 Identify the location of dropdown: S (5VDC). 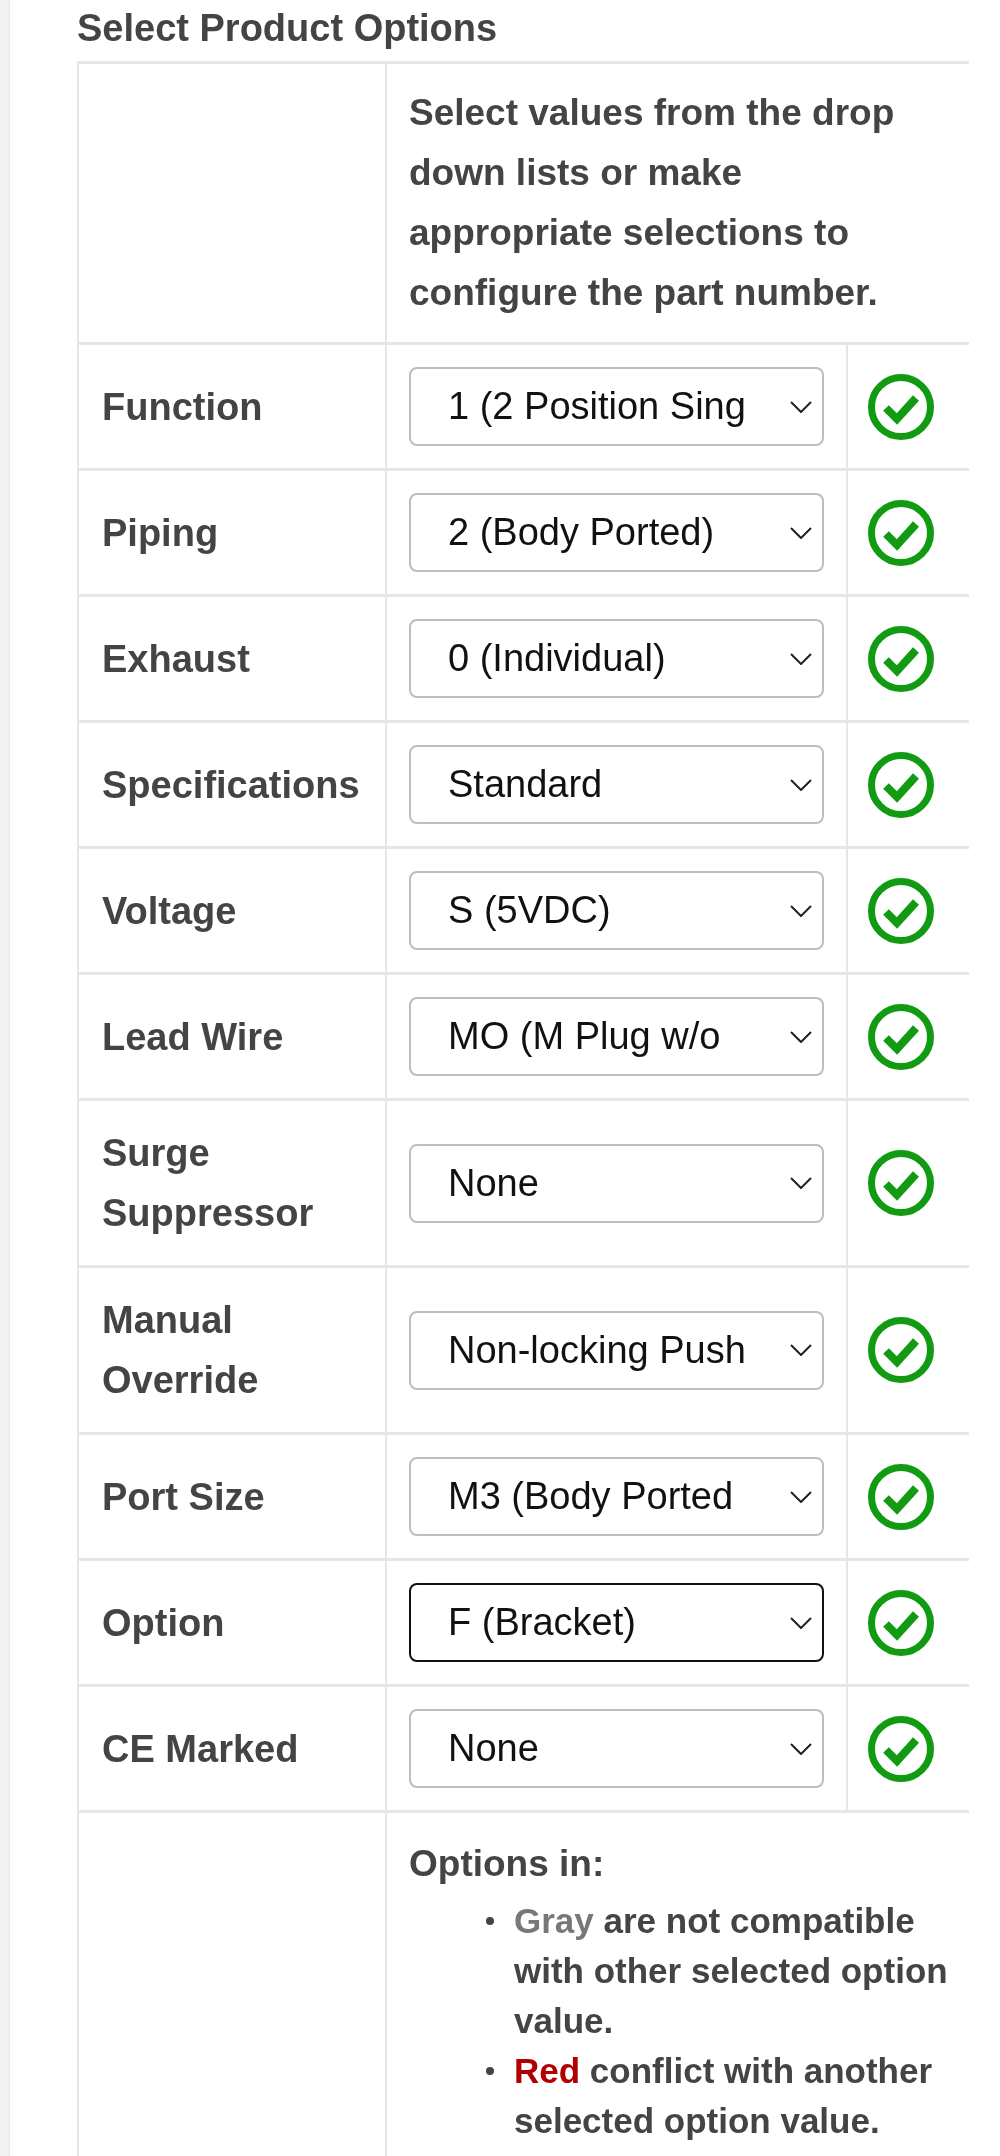
(616, 910).